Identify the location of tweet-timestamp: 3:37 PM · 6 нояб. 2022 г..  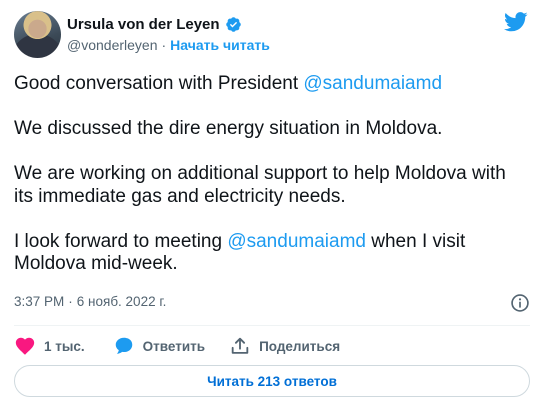
(90, 301).